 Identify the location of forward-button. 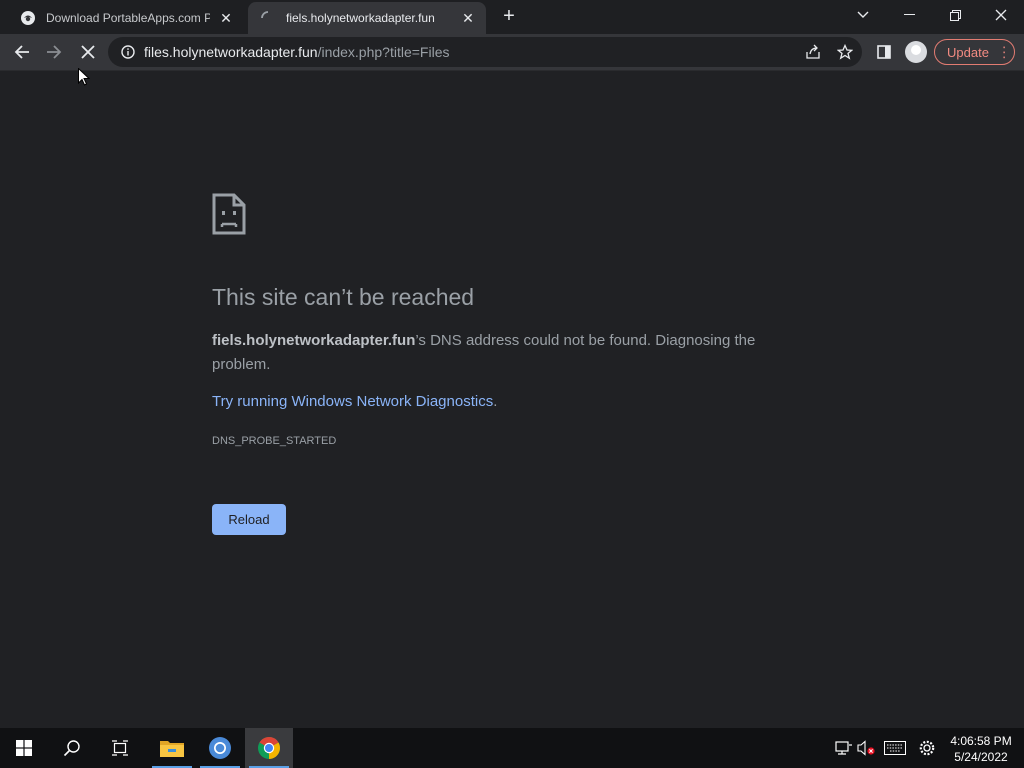
(54, 52).